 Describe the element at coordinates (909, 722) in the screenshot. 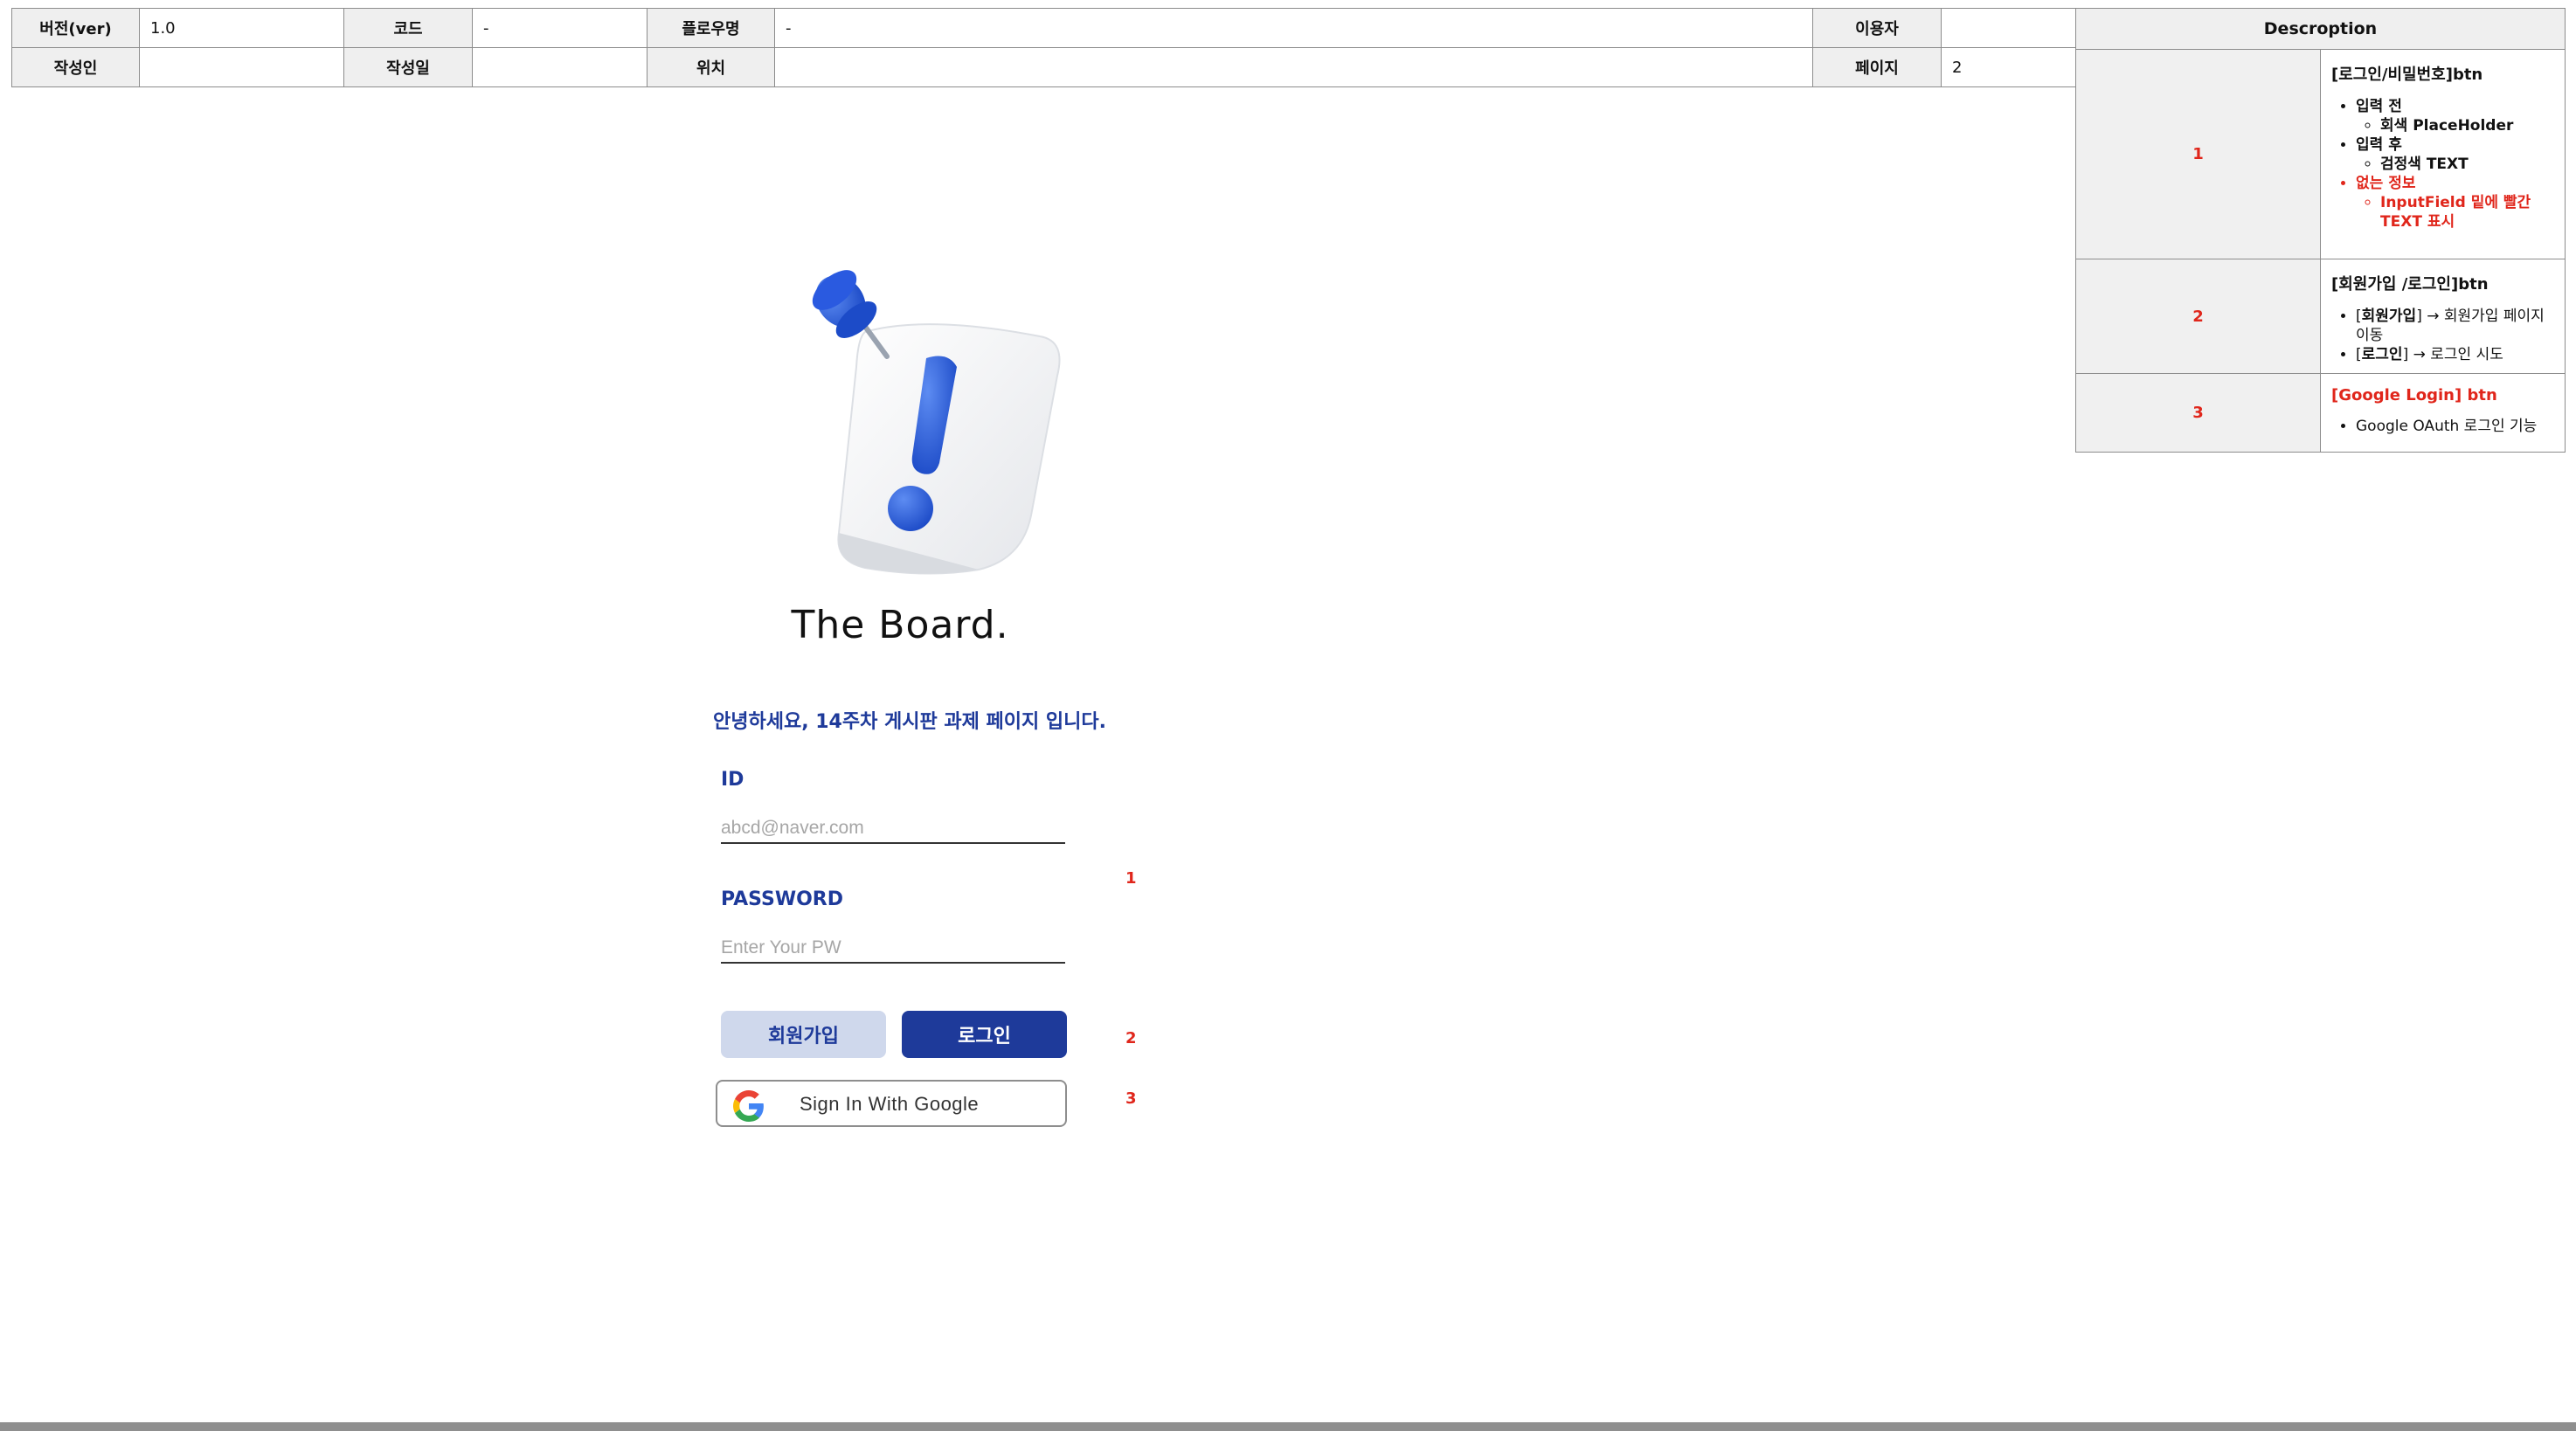

I see `greeting-text: 안녕하세요, 14주차 게시판 과제 페이지 입니다.` at that location.